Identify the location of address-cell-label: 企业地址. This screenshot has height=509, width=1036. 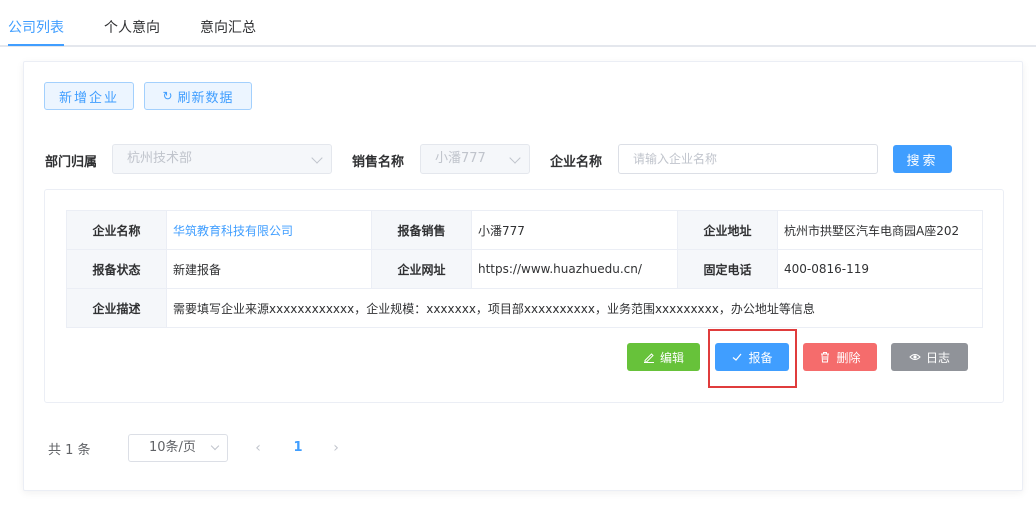
(727, 230).